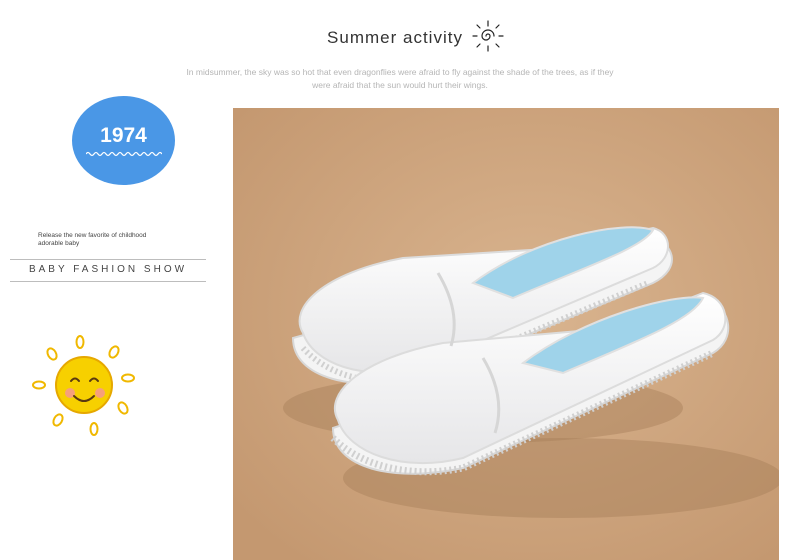  What do you see at coordinates (488, 36) in the screenshot?
I see `sun-spiral-icon` at bounding box center [488, 36].